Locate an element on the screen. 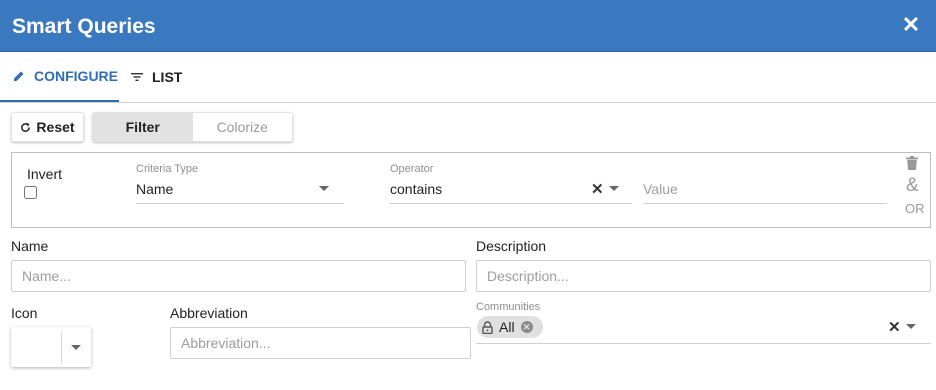 The height and width of the screenshot is (390, 936). value-underline is located at coordinates (765, 203).